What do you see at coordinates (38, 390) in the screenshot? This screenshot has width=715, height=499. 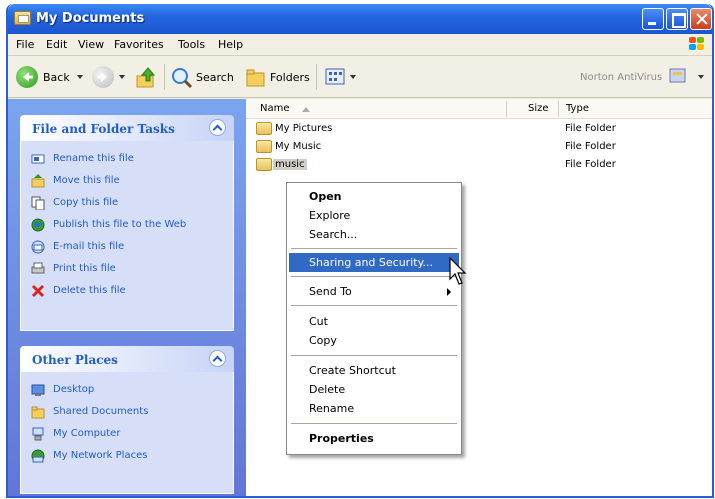 I see `desktop-icon` at bounding box center [38, 390].